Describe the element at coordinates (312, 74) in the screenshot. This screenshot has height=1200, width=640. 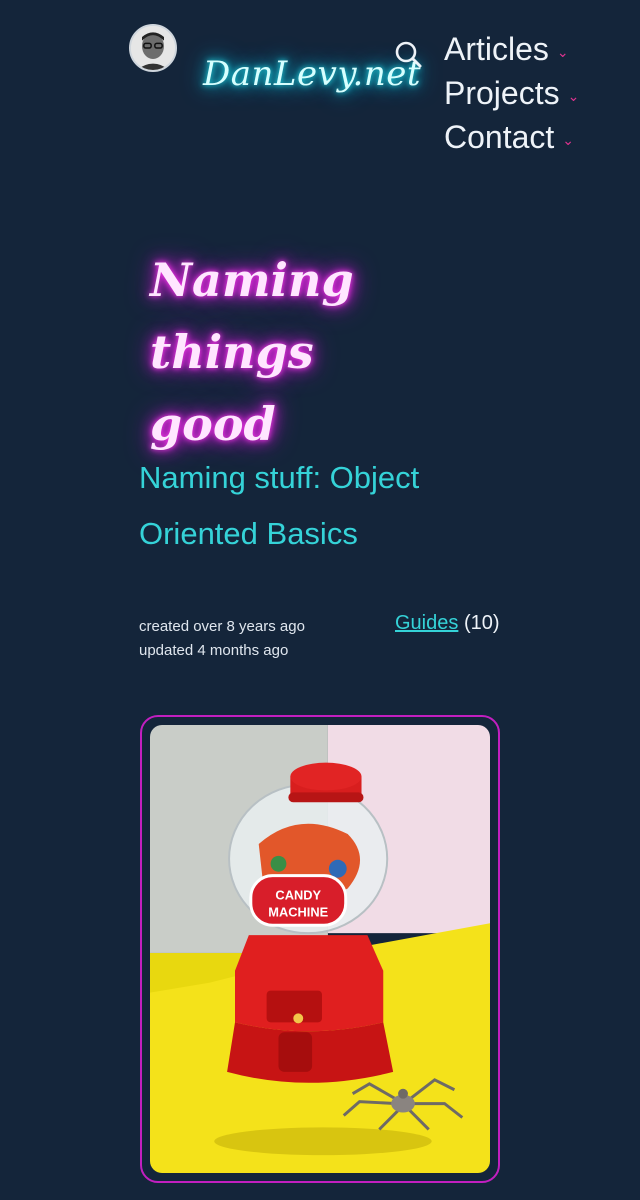
I see `site-logo: DanLevy.net` at that location.